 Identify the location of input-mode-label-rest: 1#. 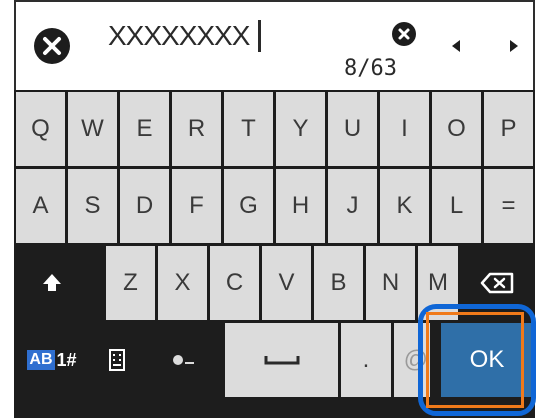
(66, 359).